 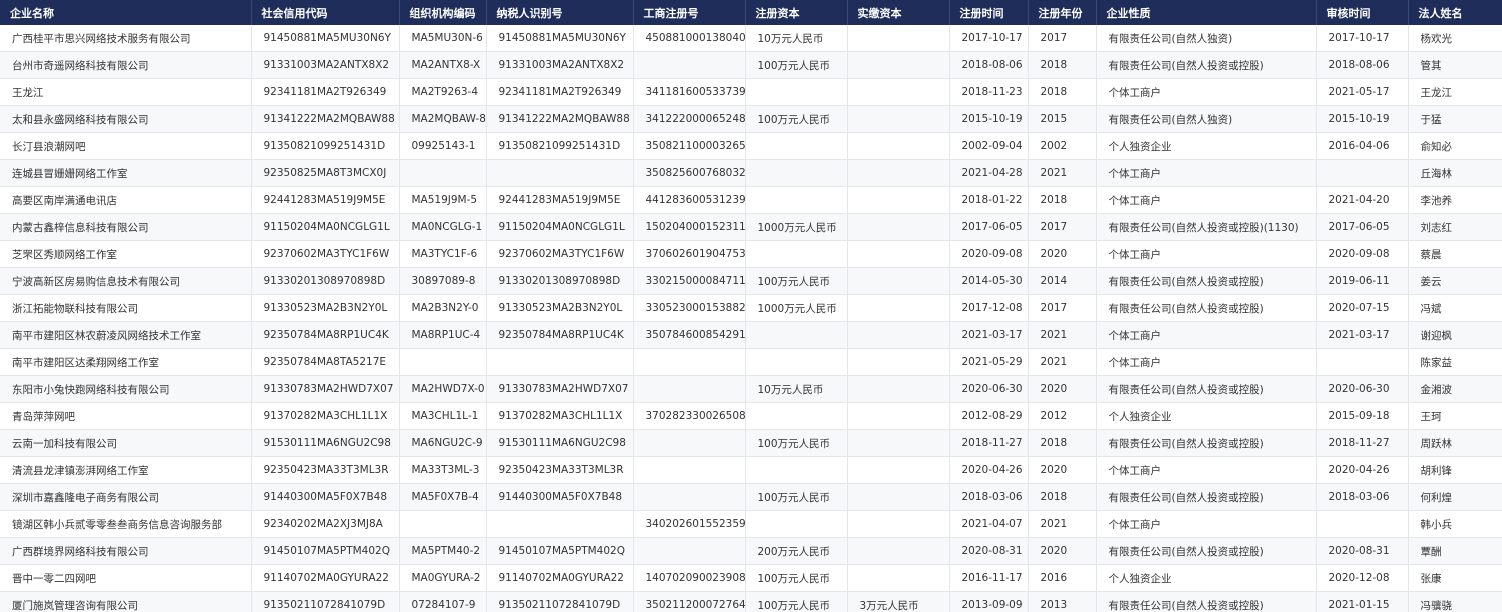 I want to click on cell-review-date: 2020-09-08, so click(x=1362, y=254).